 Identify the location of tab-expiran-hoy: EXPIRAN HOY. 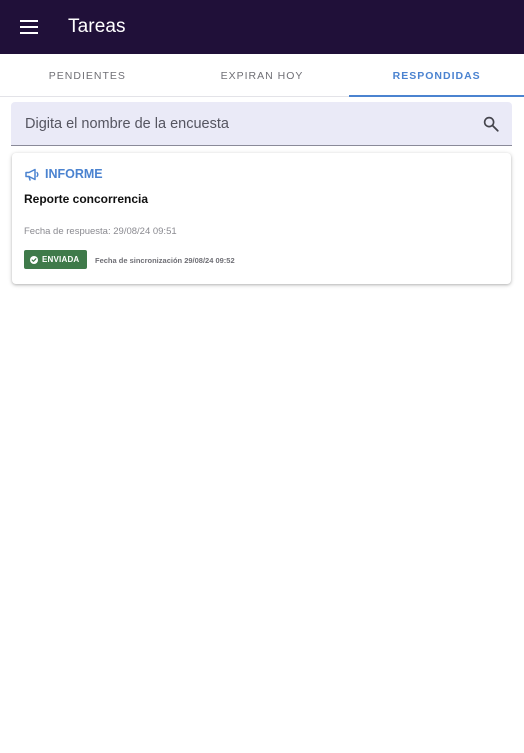
(262, 75).